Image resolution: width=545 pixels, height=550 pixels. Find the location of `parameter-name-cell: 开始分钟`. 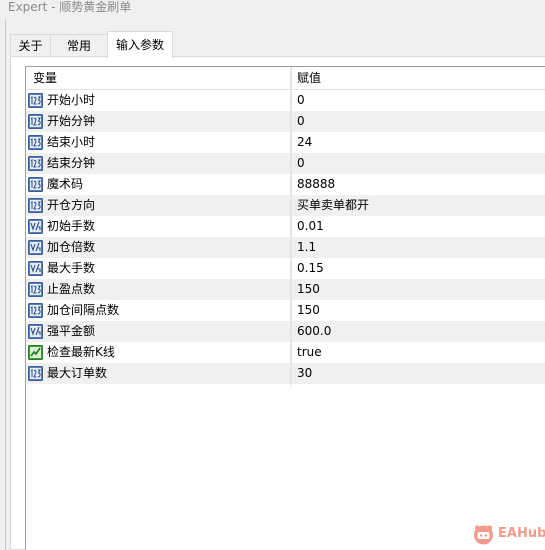

parameter-name-cell: 开始分钟 is located at coordinates (158, 121).